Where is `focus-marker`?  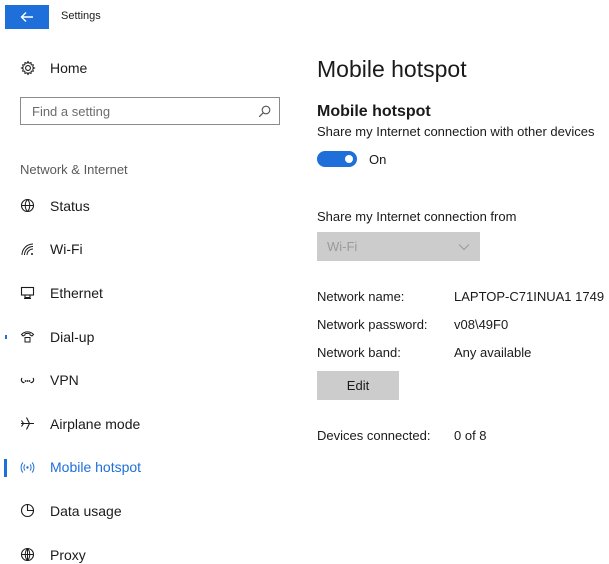 focus-marker is located at coordinates (6, 336).